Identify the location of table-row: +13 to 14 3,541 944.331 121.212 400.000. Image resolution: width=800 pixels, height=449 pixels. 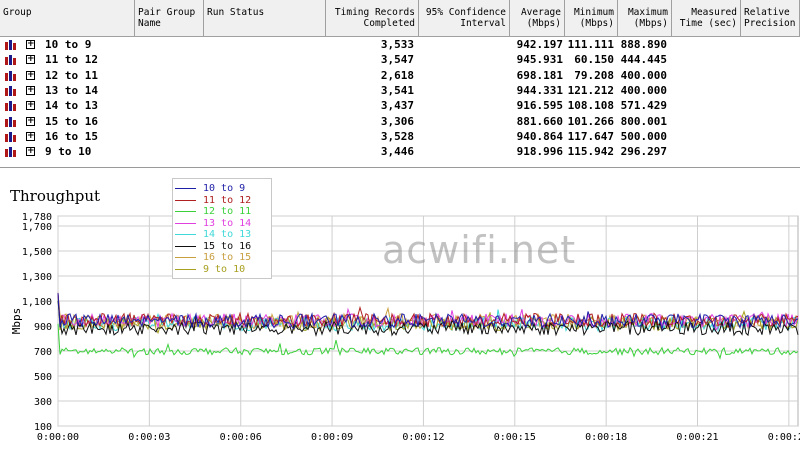
(400, 90).